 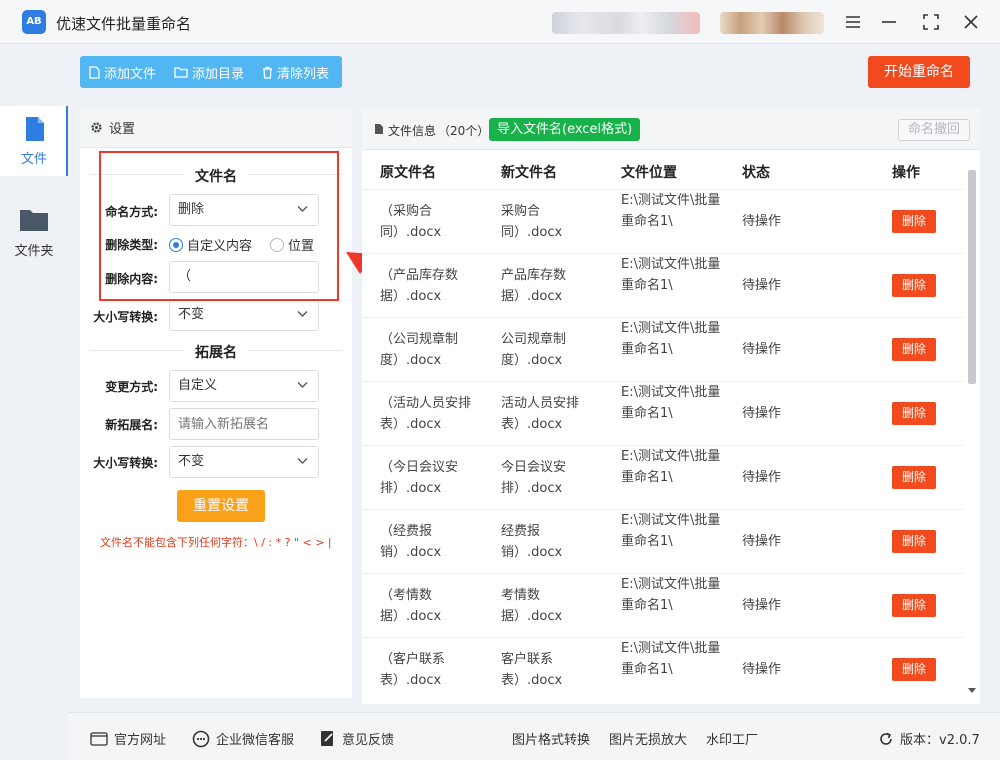 I want to click on clear-list-label: 清除列表, so click(x=303, y=74).